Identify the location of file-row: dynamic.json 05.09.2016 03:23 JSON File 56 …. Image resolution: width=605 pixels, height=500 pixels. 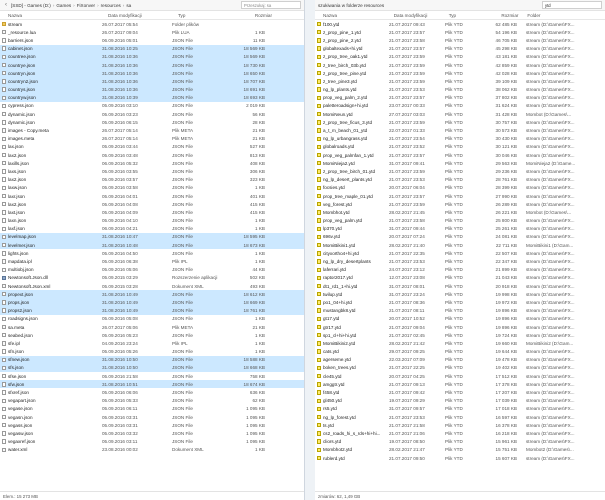
(152, 114).